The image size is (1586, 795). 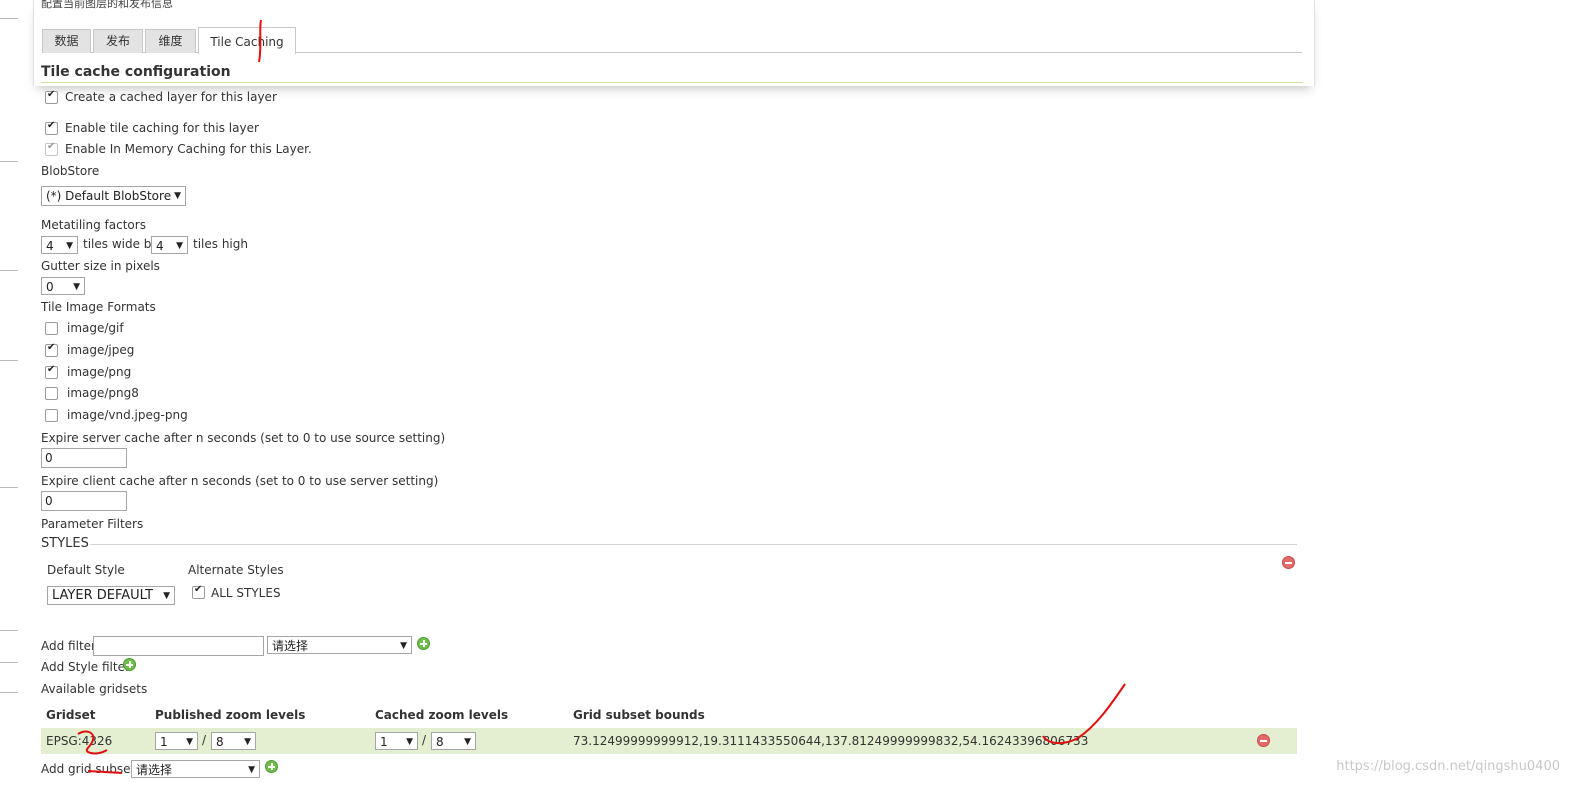 I want to click on annotation-underline, so click(x=105, y=772).